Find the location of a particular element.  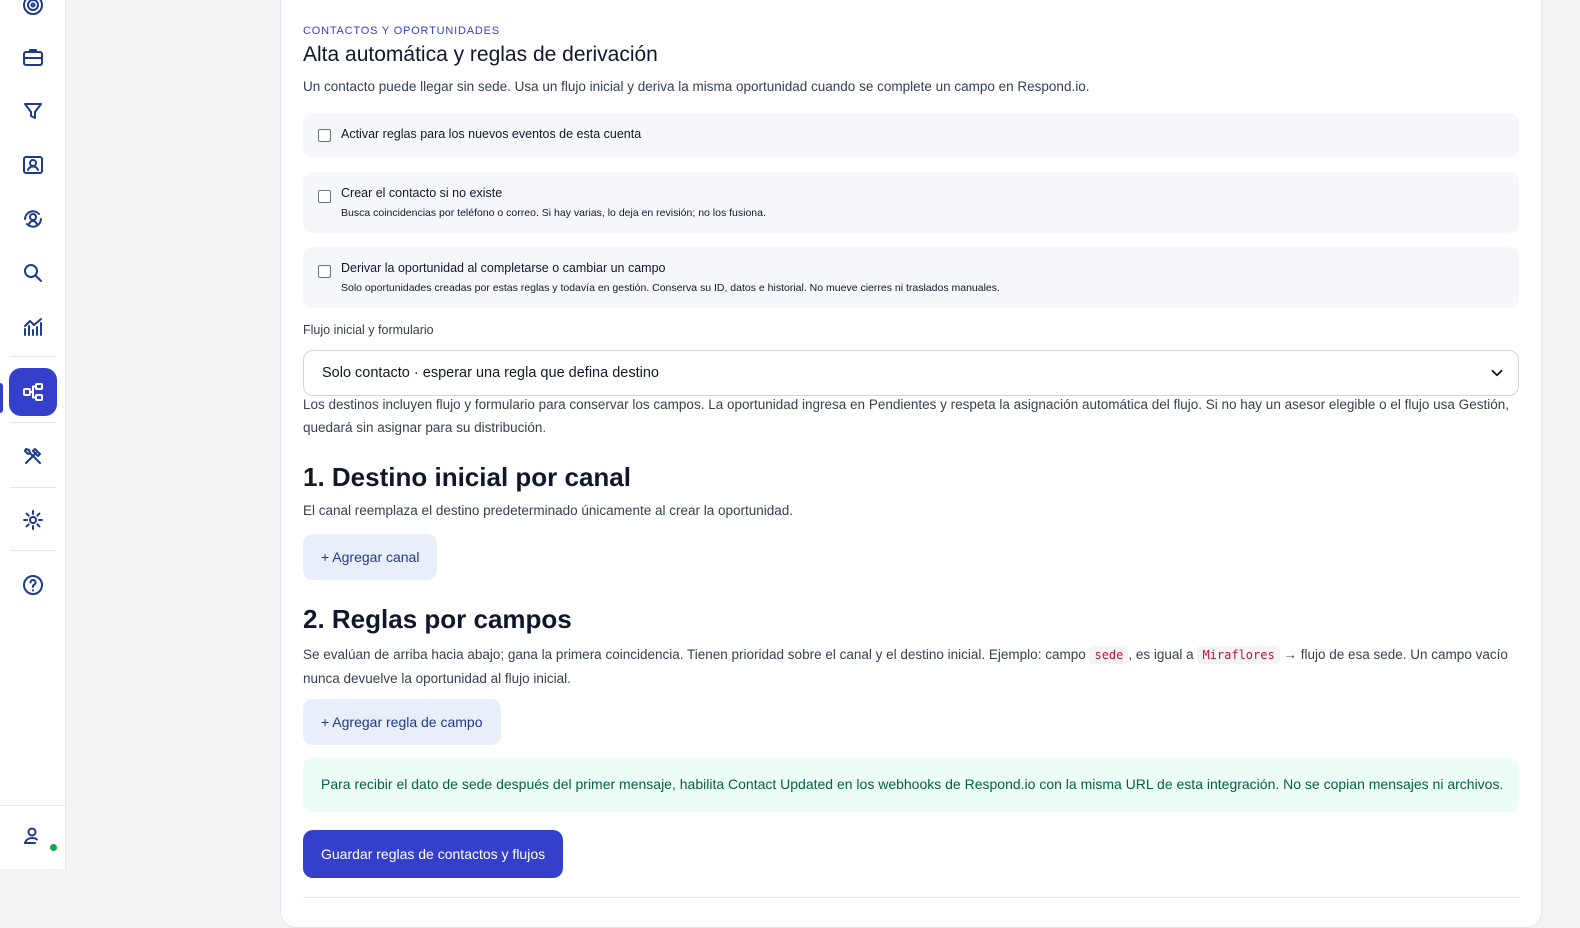

help-icon is located at coordinates (33, 585).